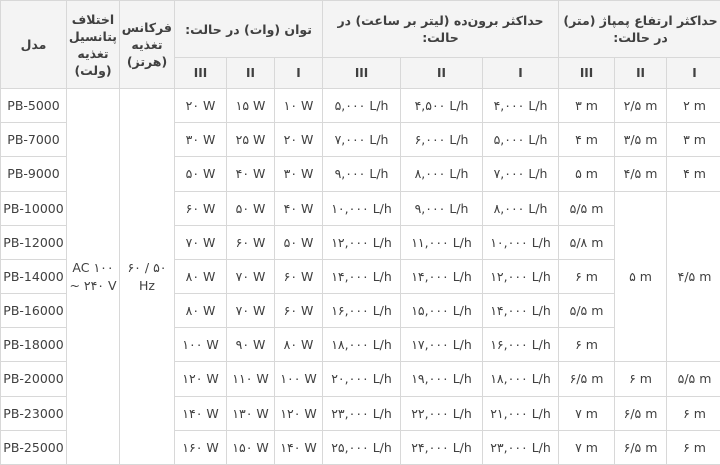  What do you see at coordinates (299, 140) in the screenshot?
I see `power-mode-1: ۲۰ W` at bounding box center [299, 140].